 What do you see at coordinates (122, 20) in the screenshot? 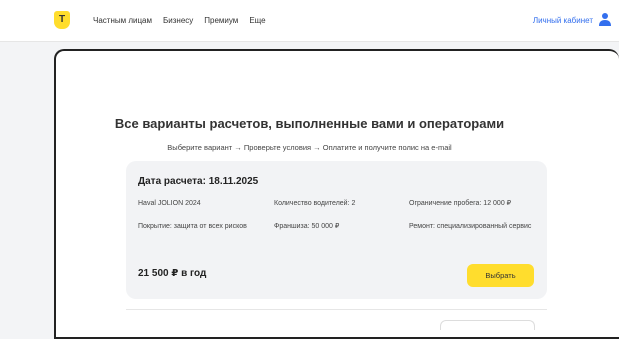
I see `nav-item-individuals: Частным лицам` at bounding box center [122, 20].